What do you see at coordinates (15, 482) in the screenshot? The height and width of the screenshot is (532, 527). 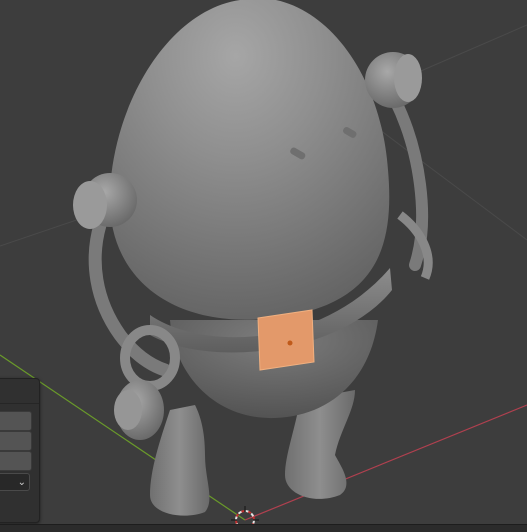 I see `operator-dropdown: ⌄` at bounding box center [15, 482].